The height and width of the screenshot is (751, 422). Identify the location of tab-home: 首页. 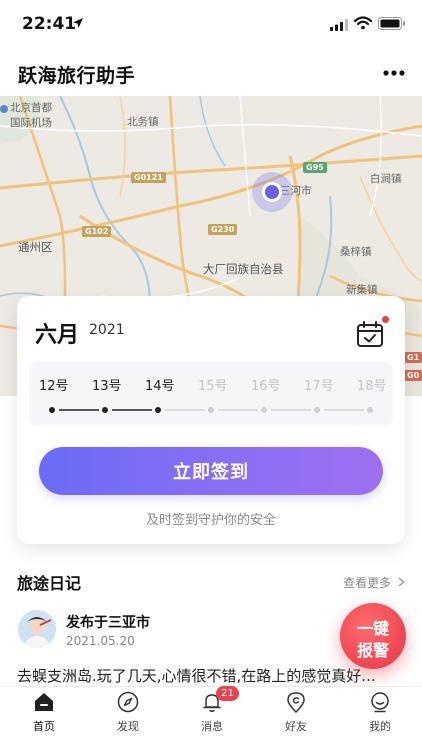
(44, 719).